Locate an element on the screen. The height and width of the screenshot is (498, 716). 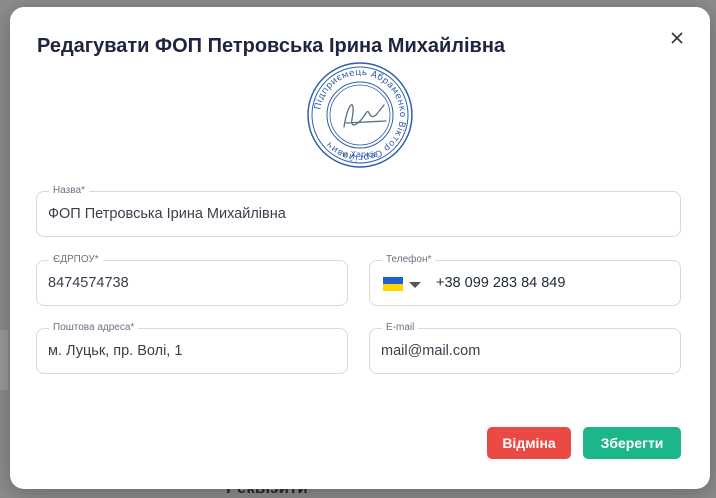
save-button: Зберегти is located at coordinates (632, 443).